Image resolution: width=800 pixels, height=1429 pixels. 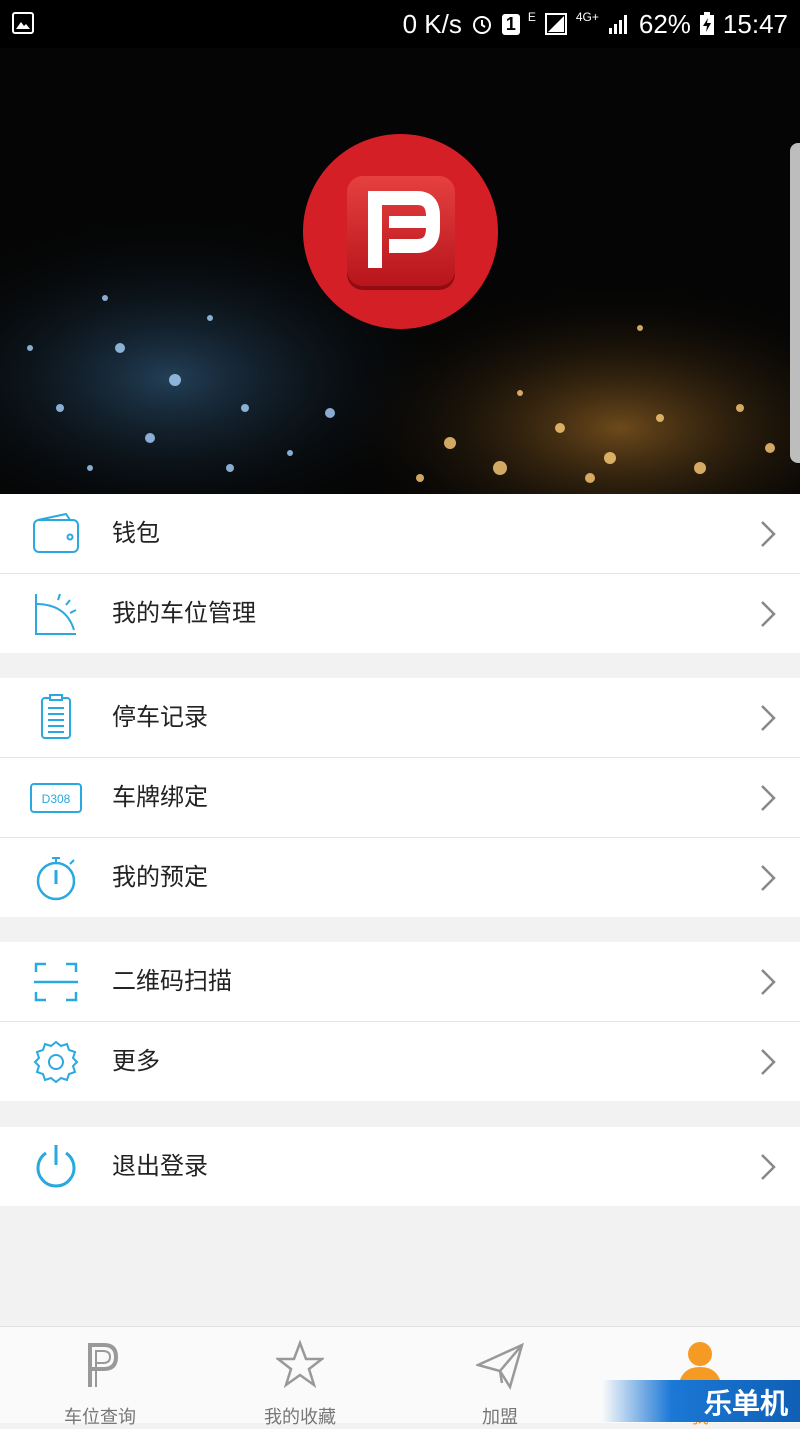 I want to click on signal-bars-icon, so click(x=617, y=24).